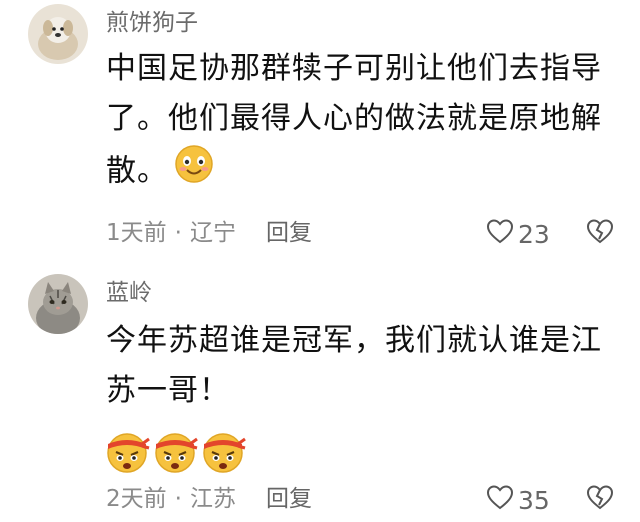 Image resolution: width=640 pixels, height=522 pixels. I want to click on like-button: 23, so click(518, 234).